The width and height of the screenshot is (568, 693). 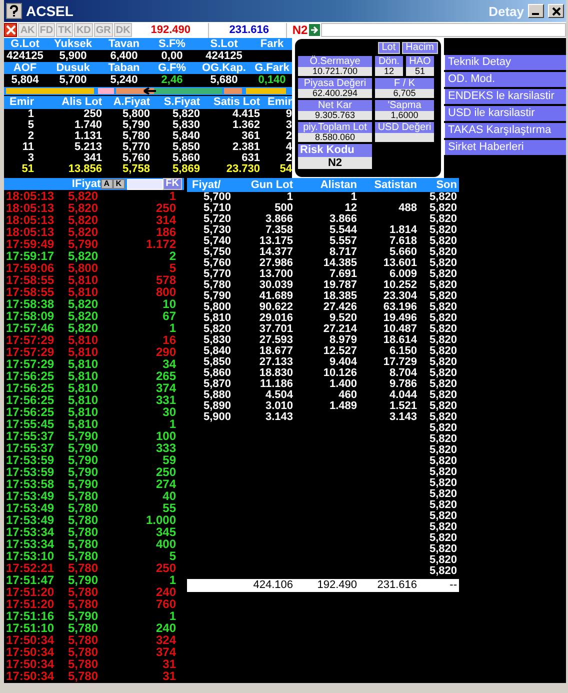 What do you see at coordinates (30, 158) in the screenshot?
I see `table-cell-text: 3` at bounding box center [30, 158].